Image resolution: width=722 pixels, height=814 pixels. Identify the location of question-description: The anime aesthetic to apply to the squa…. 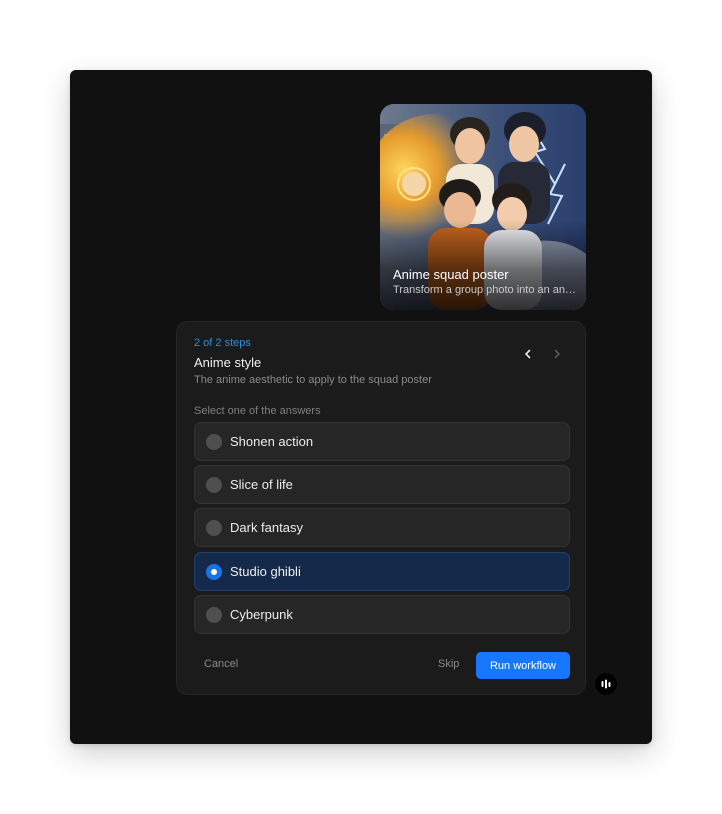
(313, 380).